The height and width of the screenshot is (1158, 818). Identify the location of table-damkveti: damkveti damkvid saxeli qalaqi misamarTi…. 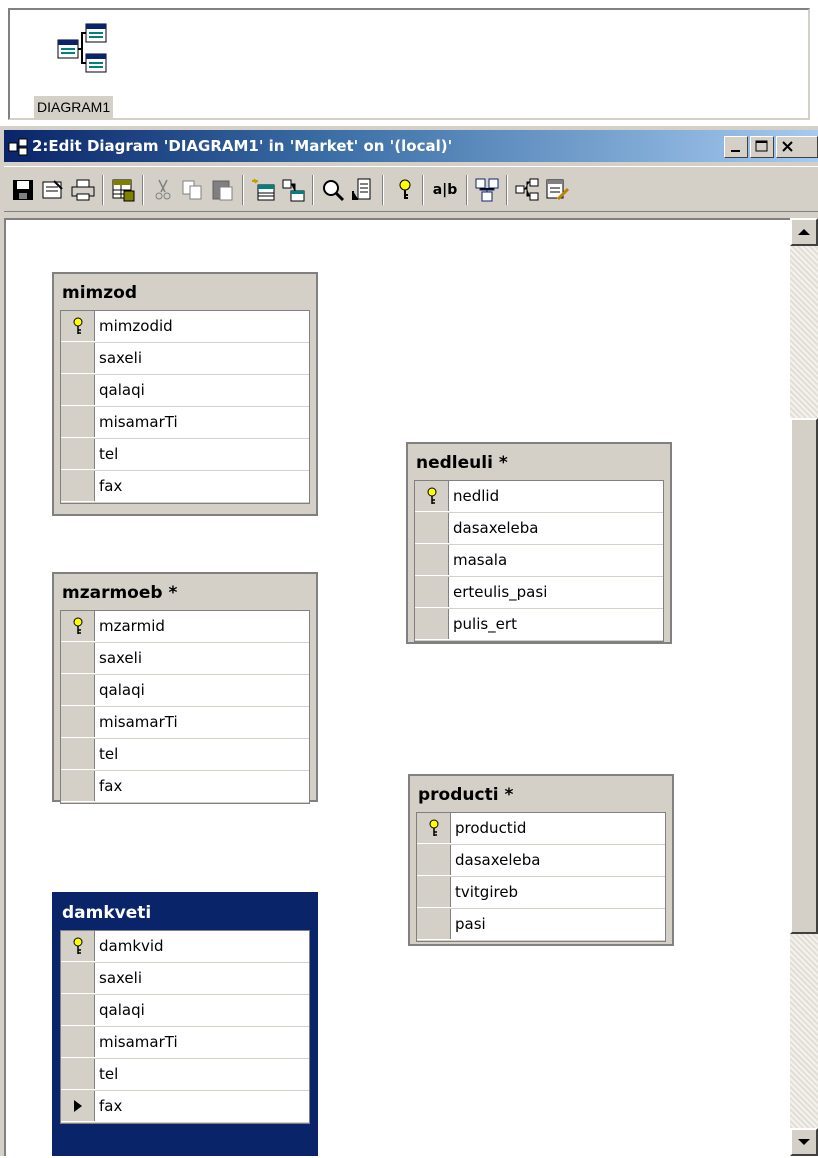
(185, 1024).